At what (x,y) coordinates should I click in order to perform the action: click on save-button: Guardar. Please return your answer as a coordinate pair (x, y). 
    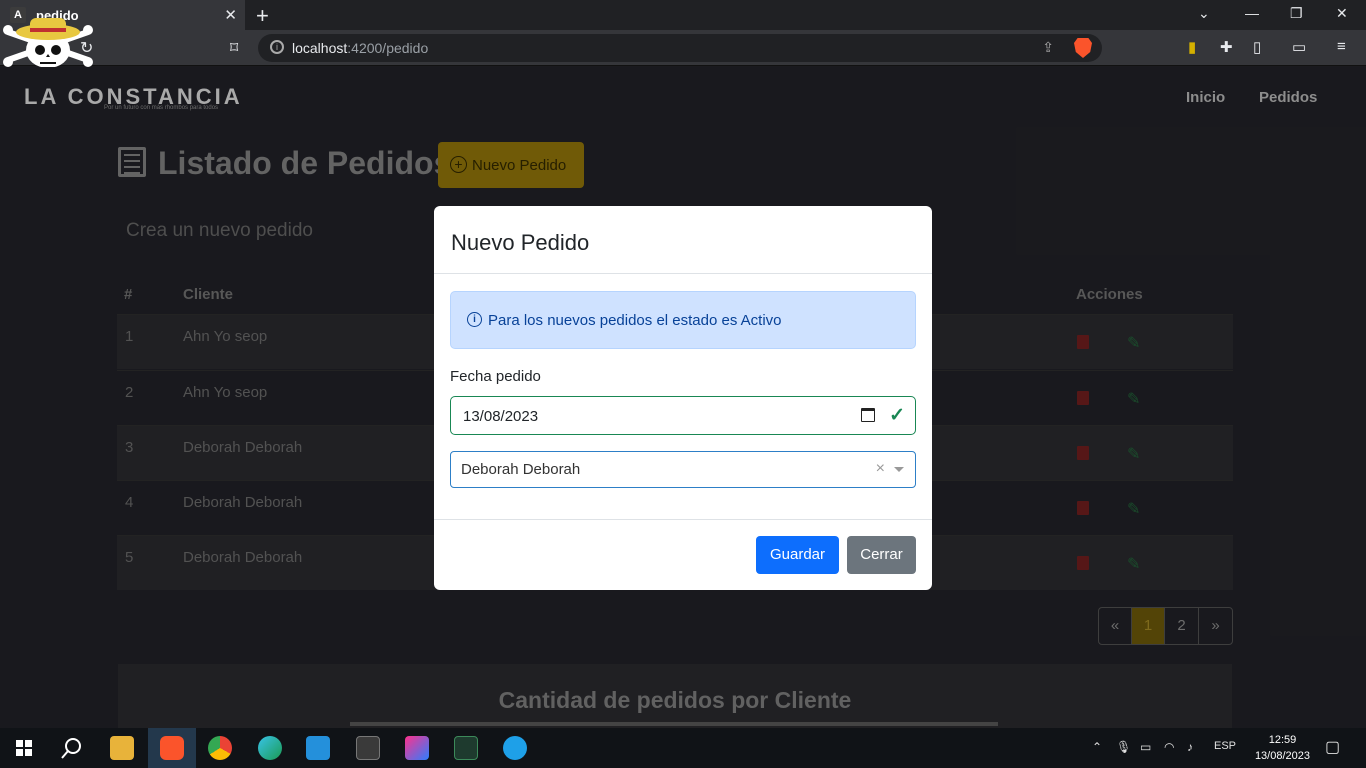
    Looking at the image, I should click on (797, 555).